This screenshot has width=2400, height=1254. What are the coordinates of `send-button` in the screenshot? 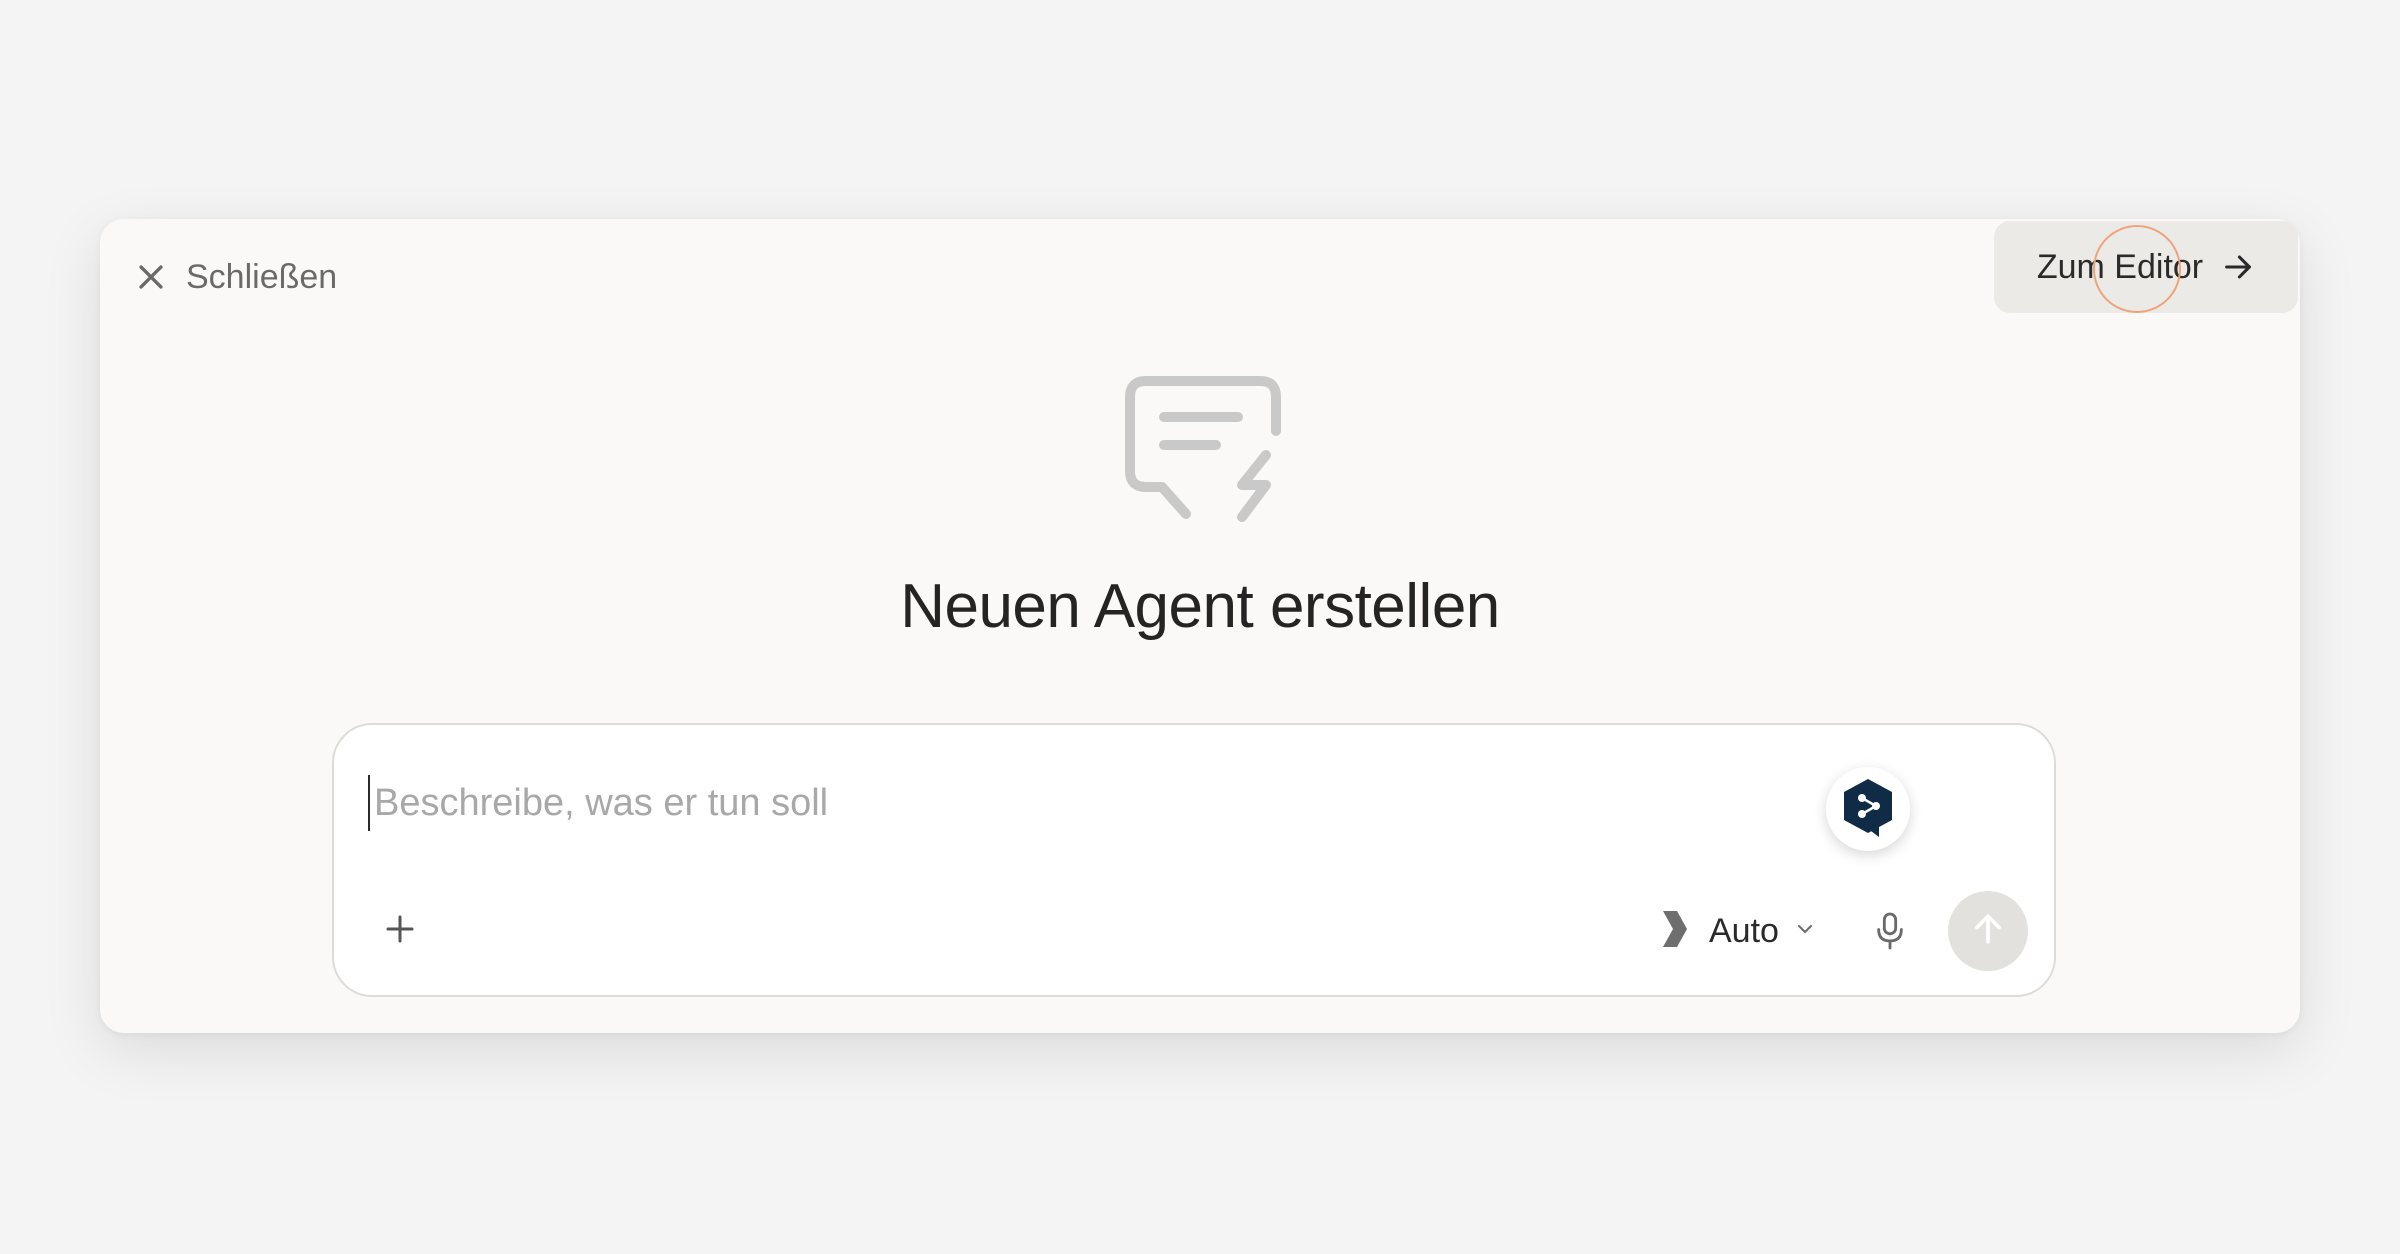 It's located at (1988, 931).